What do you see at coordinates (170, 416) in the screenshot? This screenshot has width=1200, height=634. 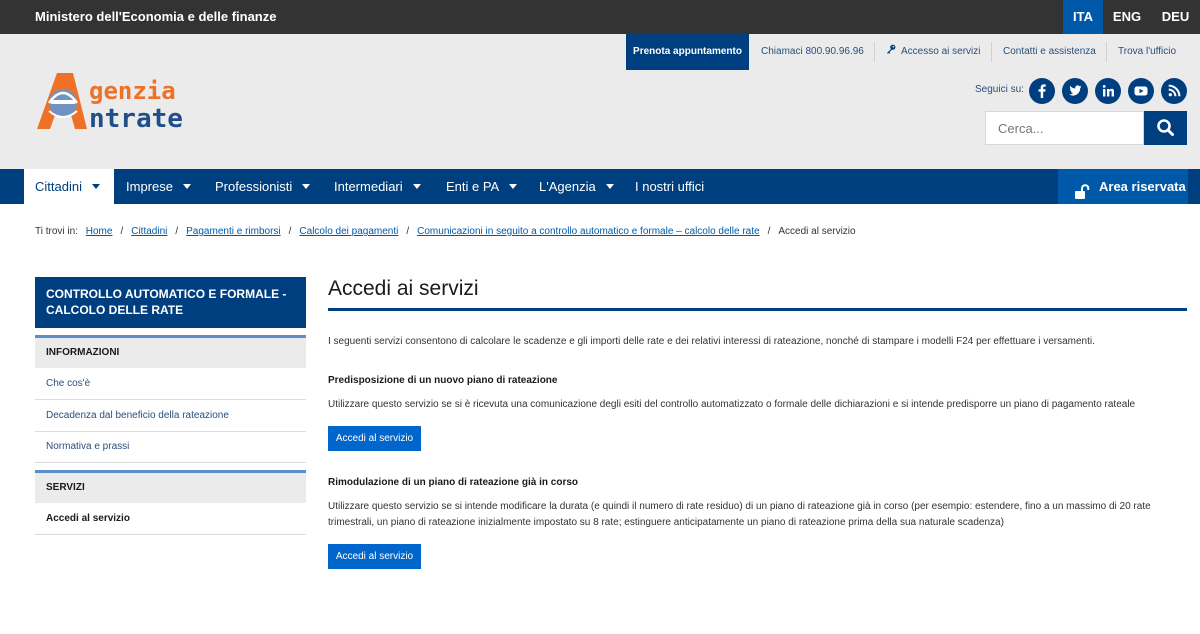 I see `sidebar-item-decadenza: Decadenza dal beneficio della rateazione` at bounding box center [170, 416].